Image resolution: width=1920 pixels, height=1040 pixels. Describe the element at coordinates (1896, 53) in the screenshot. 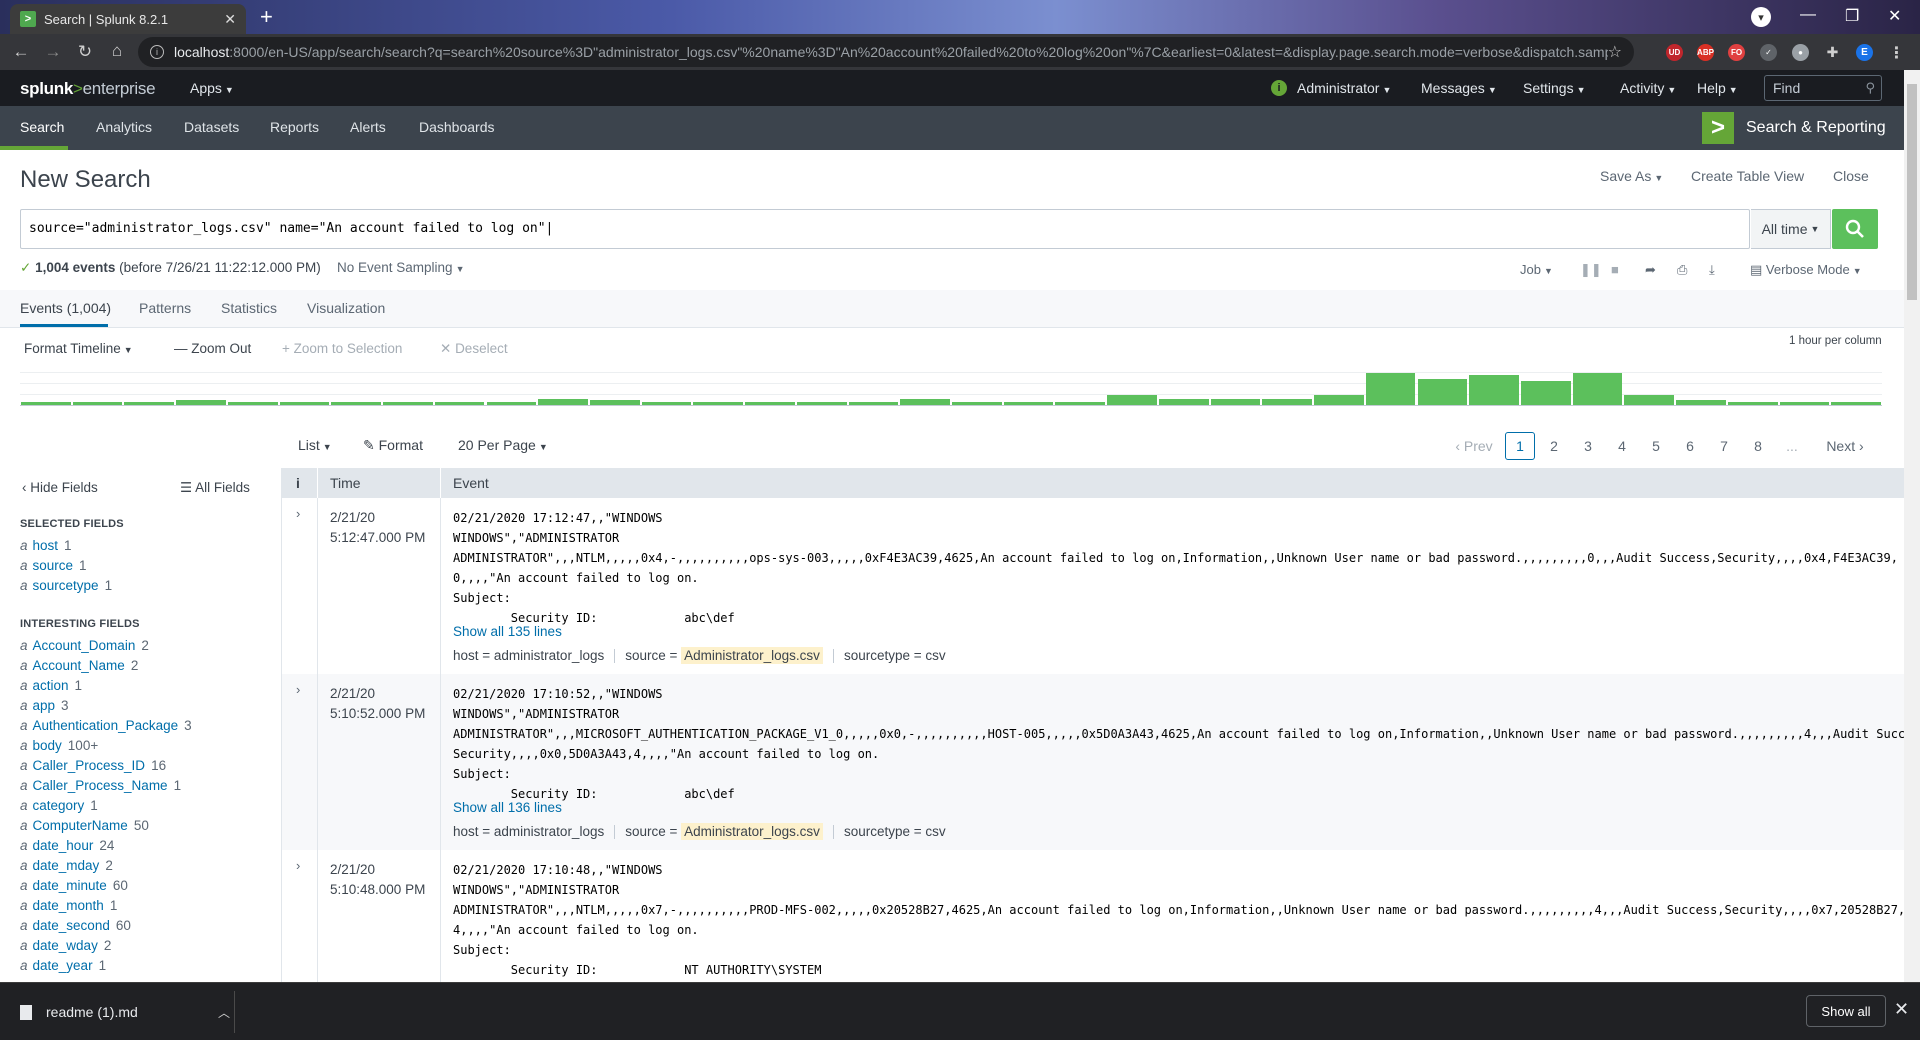

I see `browser-menu-icon: ⋮` at that location.